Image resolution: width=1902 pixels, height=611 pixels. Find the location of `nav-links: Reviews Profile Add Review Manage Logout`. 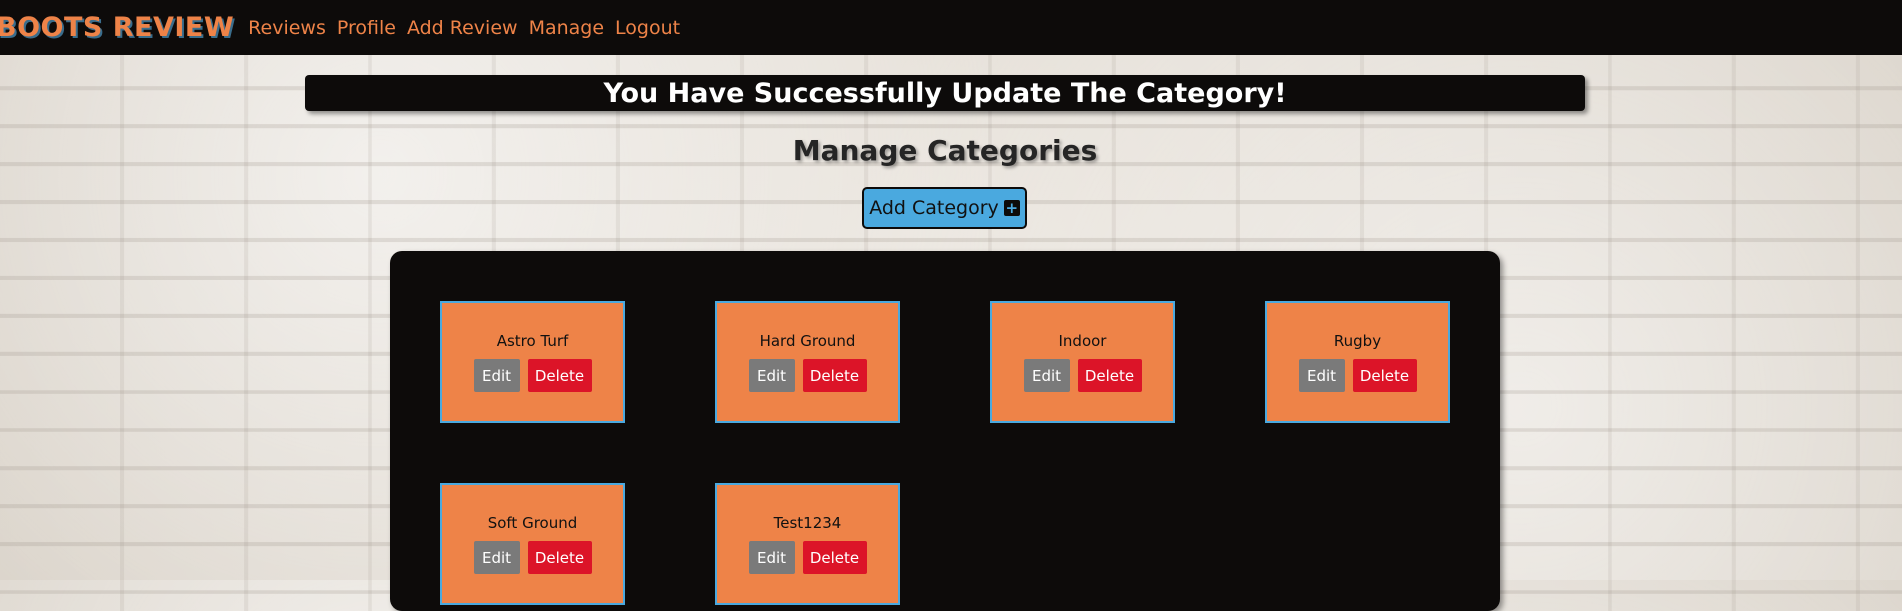

nav-links: Reviews Profile Add Review Manage Logout is located at coordinates (469, 28).